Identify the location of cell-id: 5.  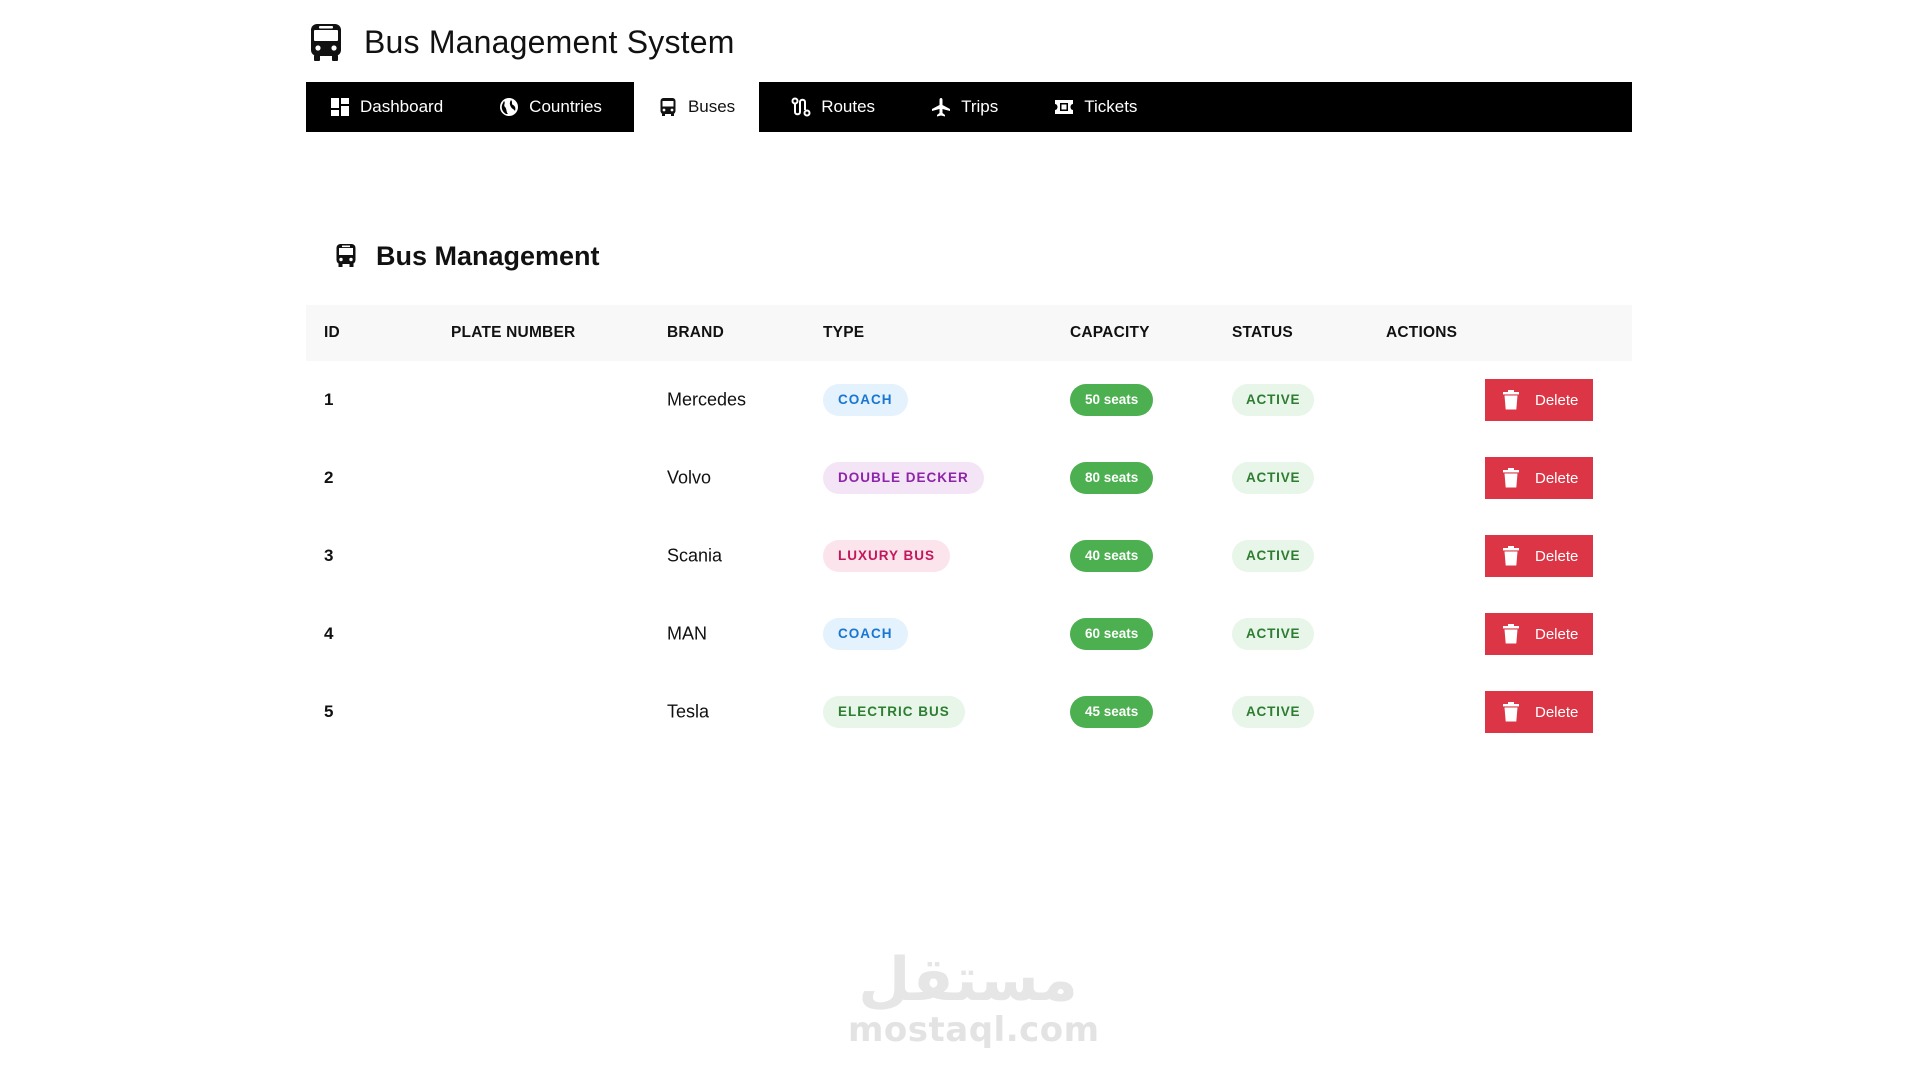
(329, 711).